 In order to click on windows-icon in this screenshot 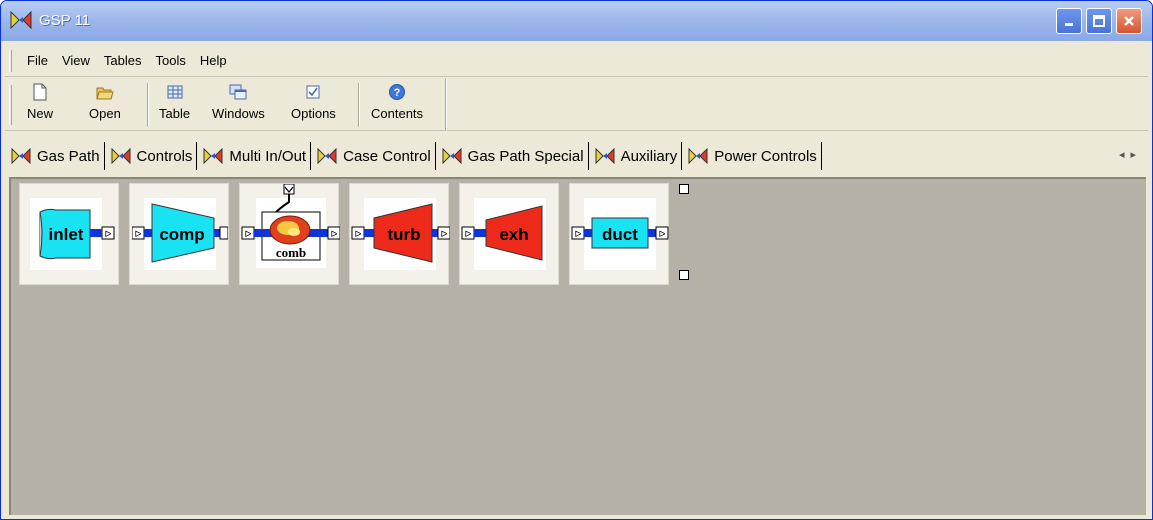, I will do `click(238, 92)`.